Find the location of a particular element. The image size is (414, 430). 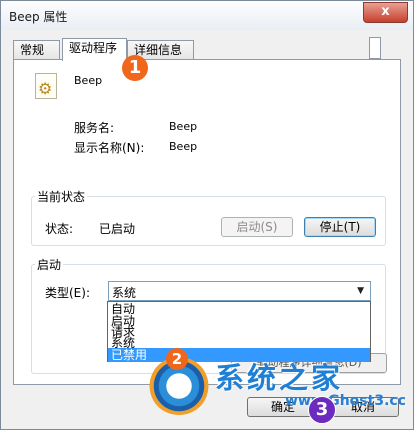

startup-group-title: 启动 is located at coordinates (49, 264).